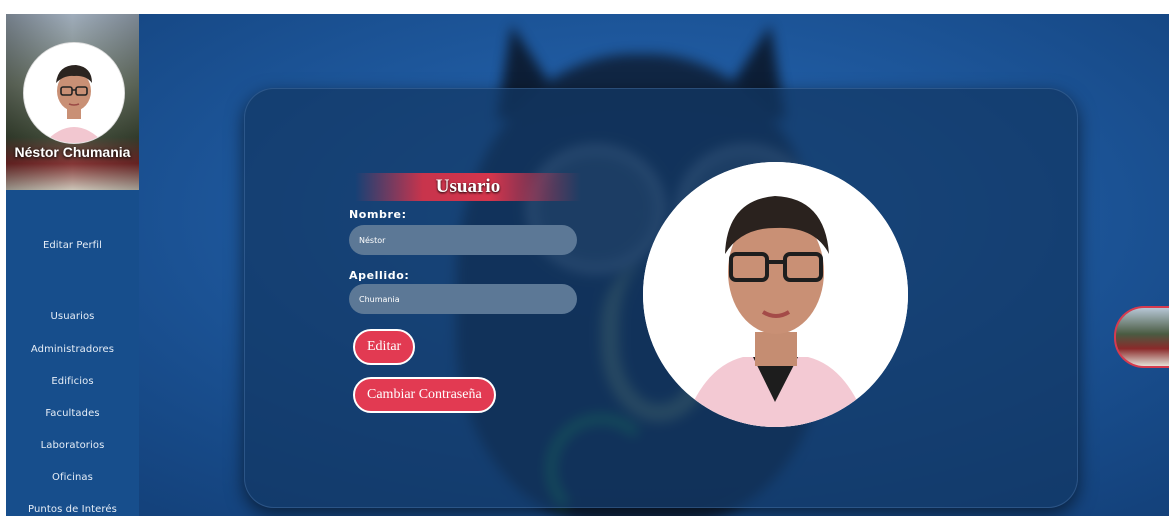 The image size is (1169, 516). What do you see at coordinates (424, 395) in the screenshot?
I see `change-password-button: Cambiar Contraseña` at bounding box center [424, 395].